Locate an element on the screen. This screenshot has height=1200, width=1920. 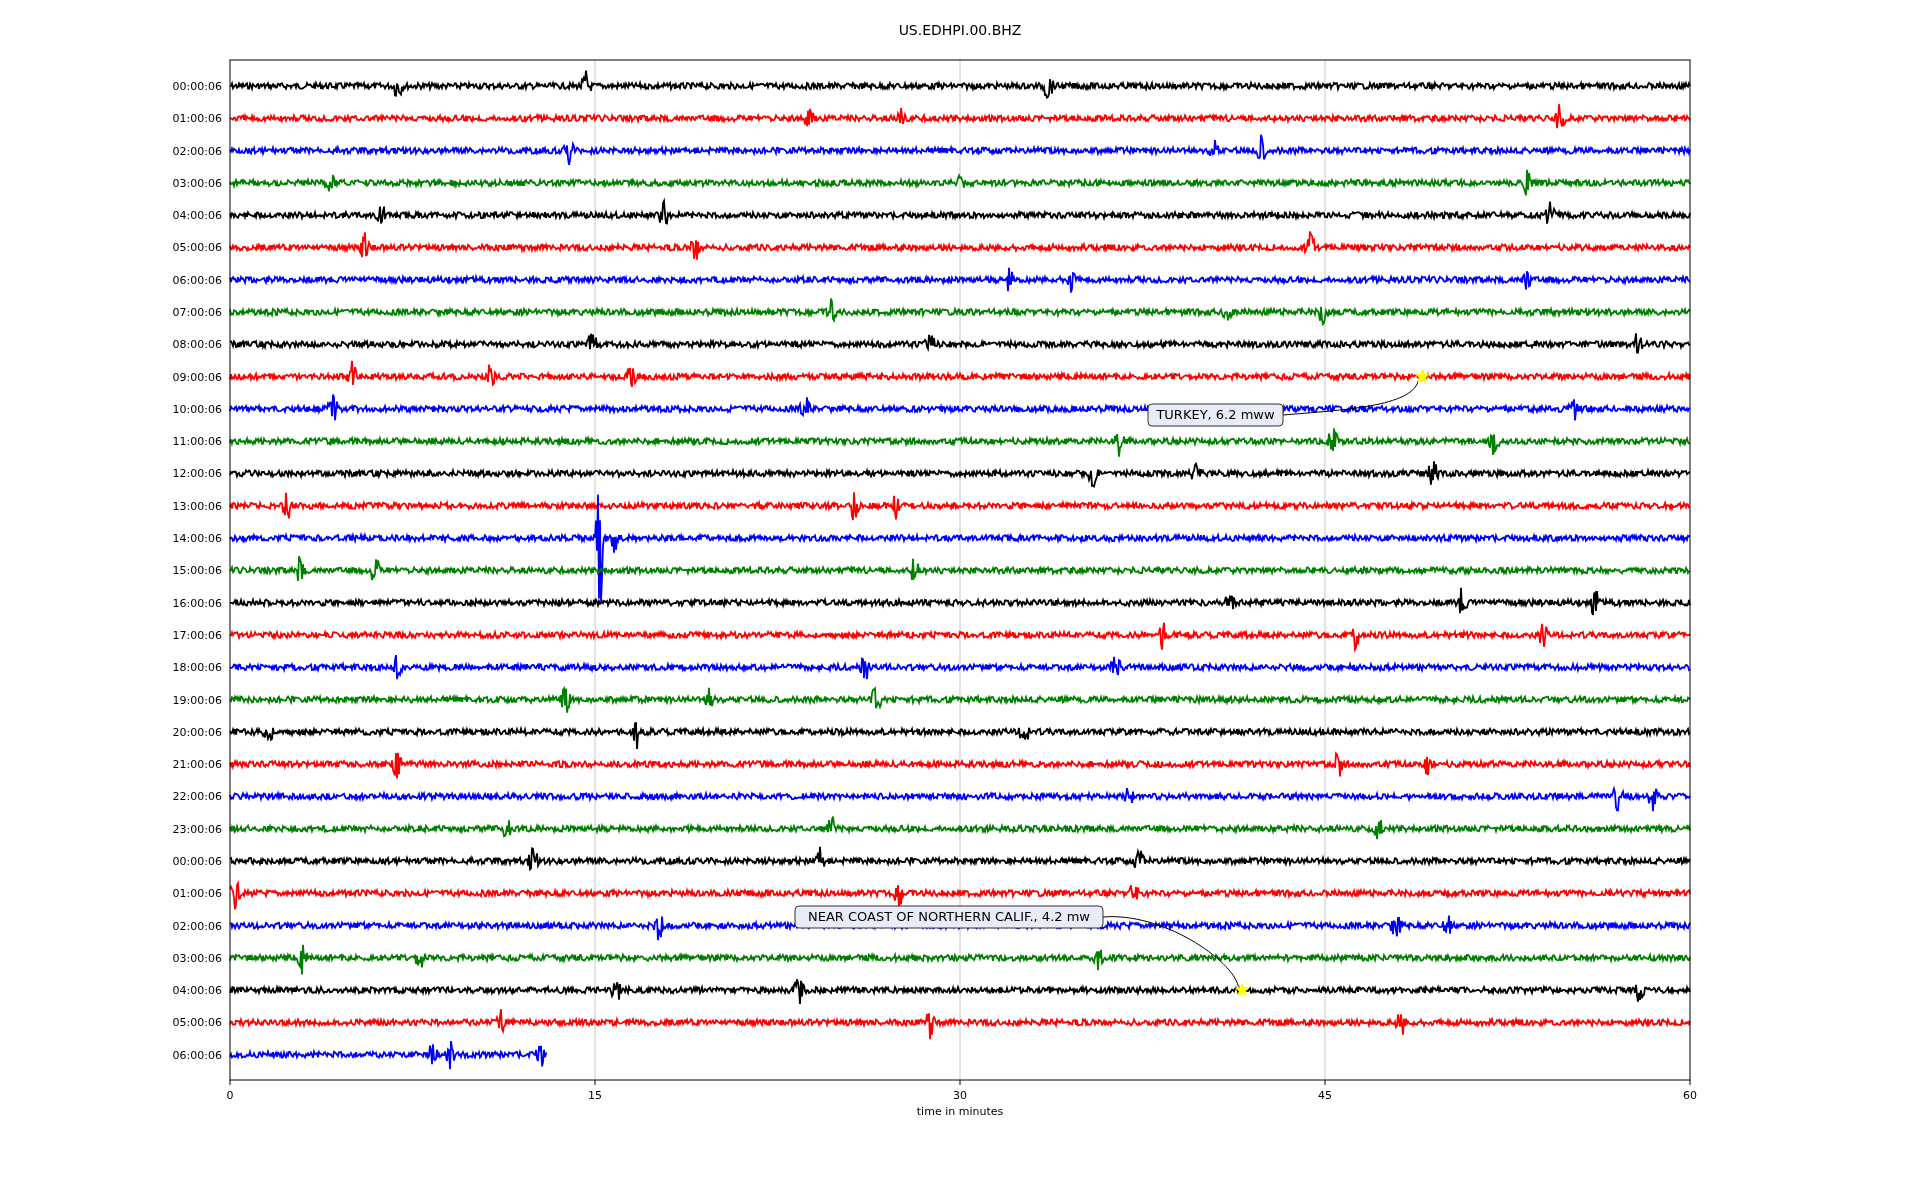
x-tick-label: 15 is located at coordinates (595, 1095).